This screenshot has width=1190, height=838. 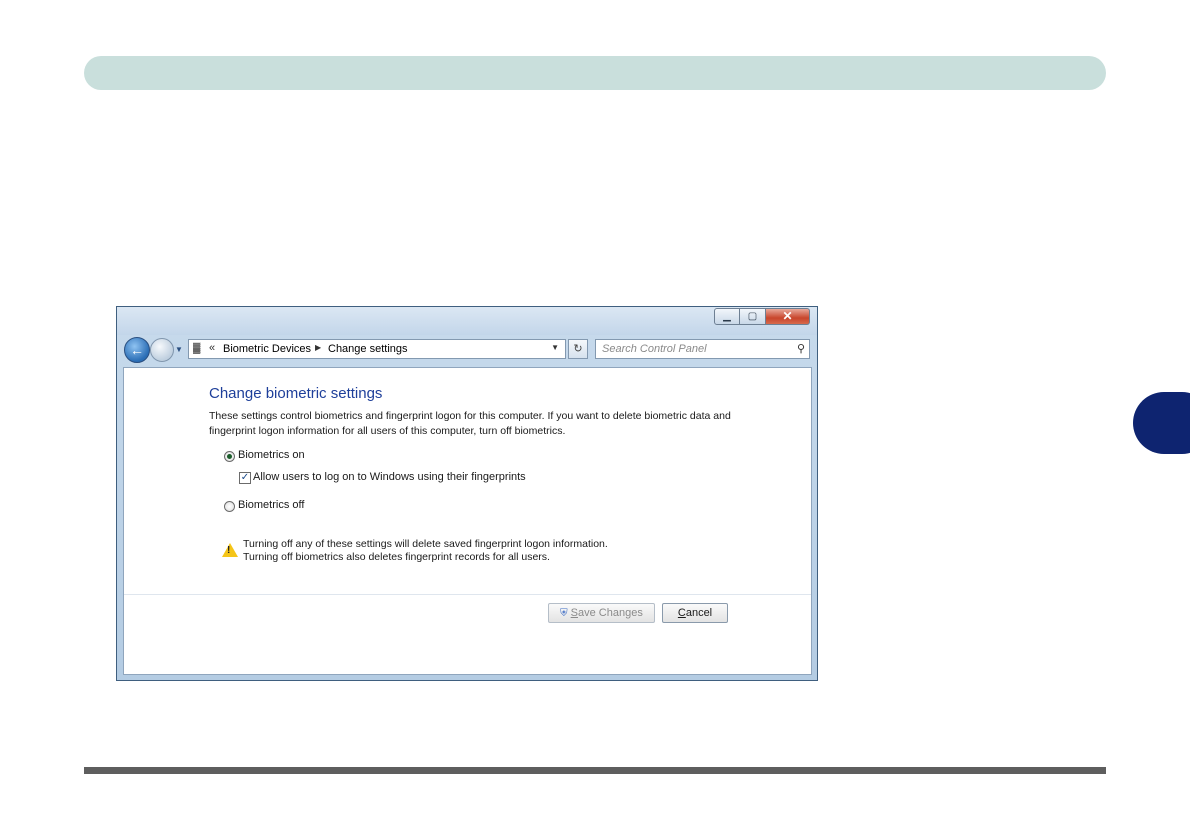 What do you see at coordinates (467, 321) in the screenshot?
I see `title-bar: ▁ ▢ ✕` at bounding box center [467, 321].